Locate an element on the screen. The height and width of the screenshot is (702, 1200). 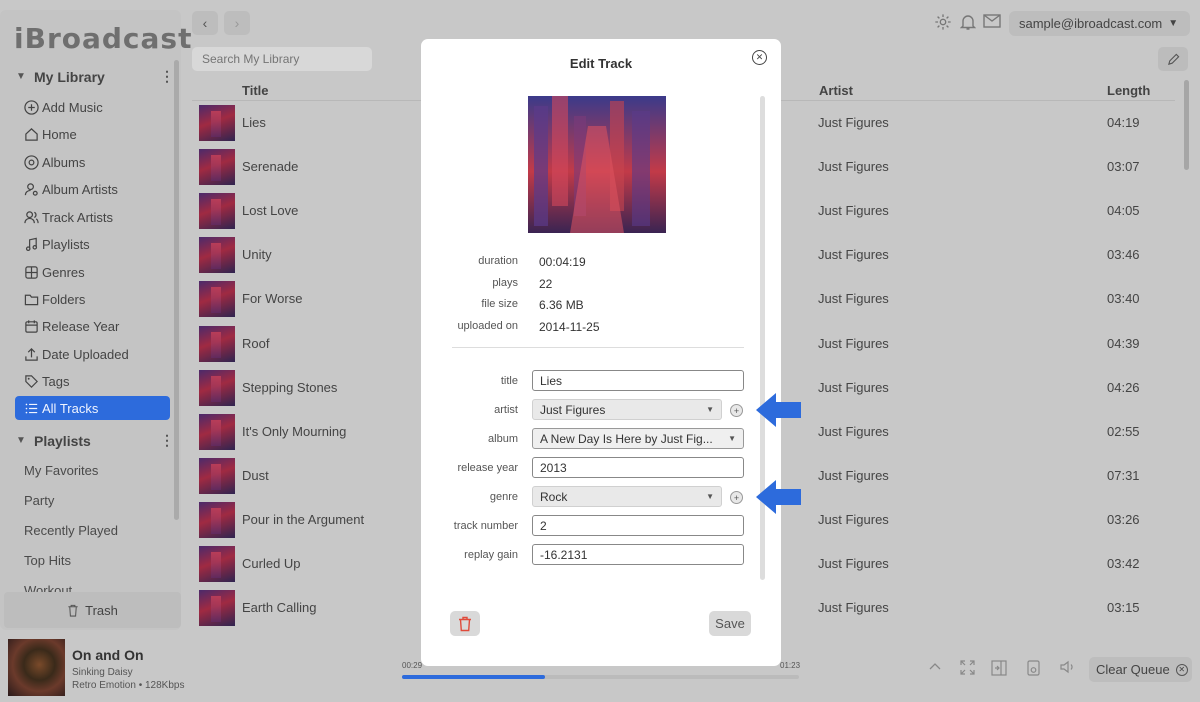
track-length: 04:26 is located at coordinates (1123, 387).